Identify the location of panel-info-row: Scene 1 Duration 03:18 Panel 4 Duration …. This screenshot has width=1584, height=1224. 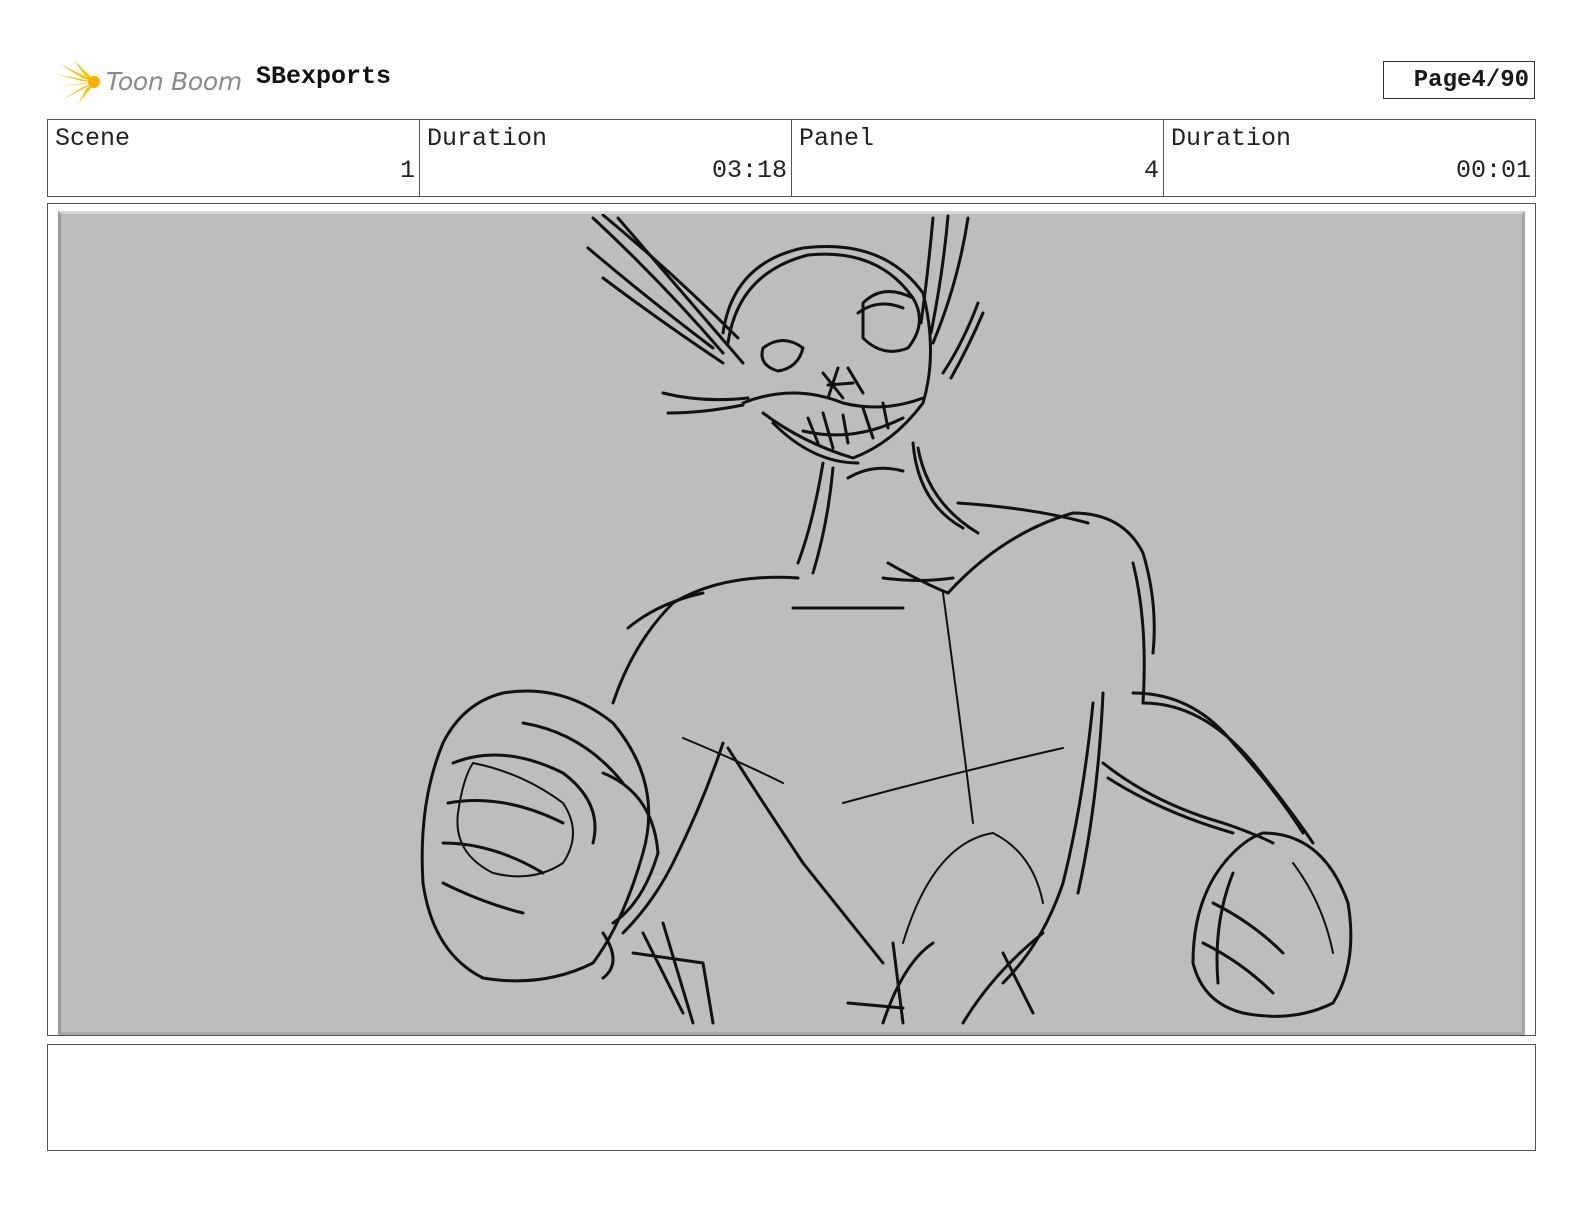
(791, 158).